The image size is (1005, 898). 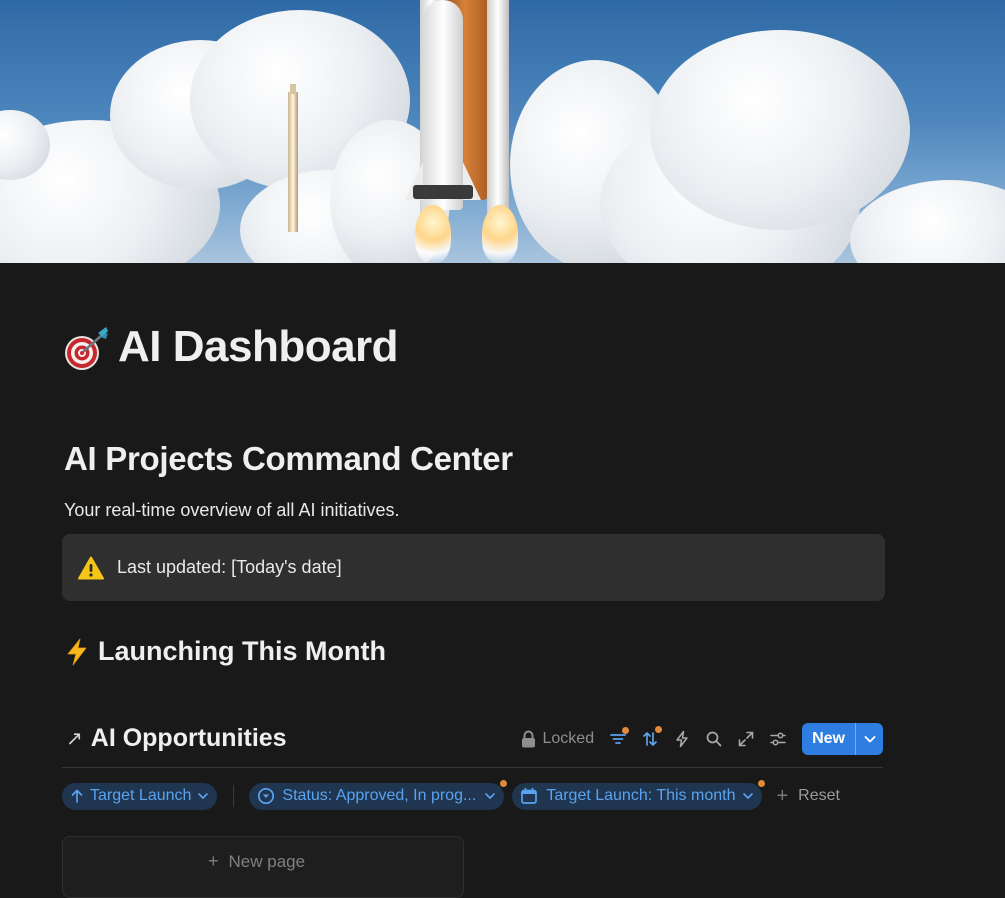 I want to click on automation-icon, so click(x=682, y=739).